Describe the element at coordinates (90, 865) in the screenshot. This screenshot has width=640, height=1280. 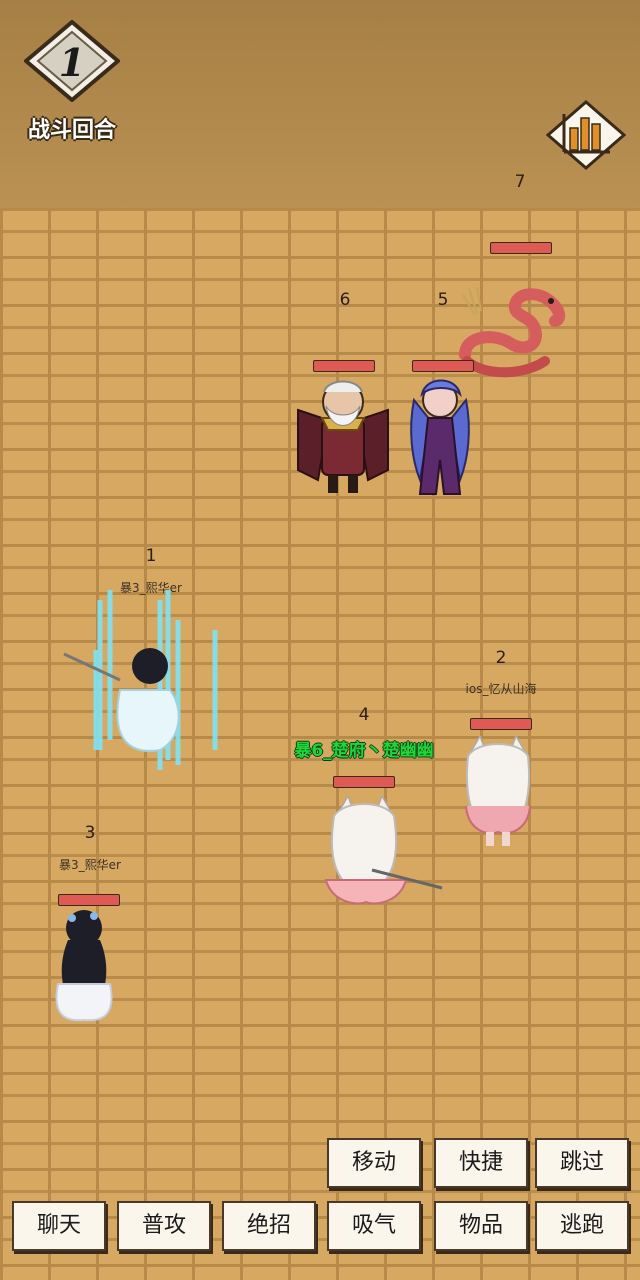
I see `player-name: 暴3_熙华er` at that location.